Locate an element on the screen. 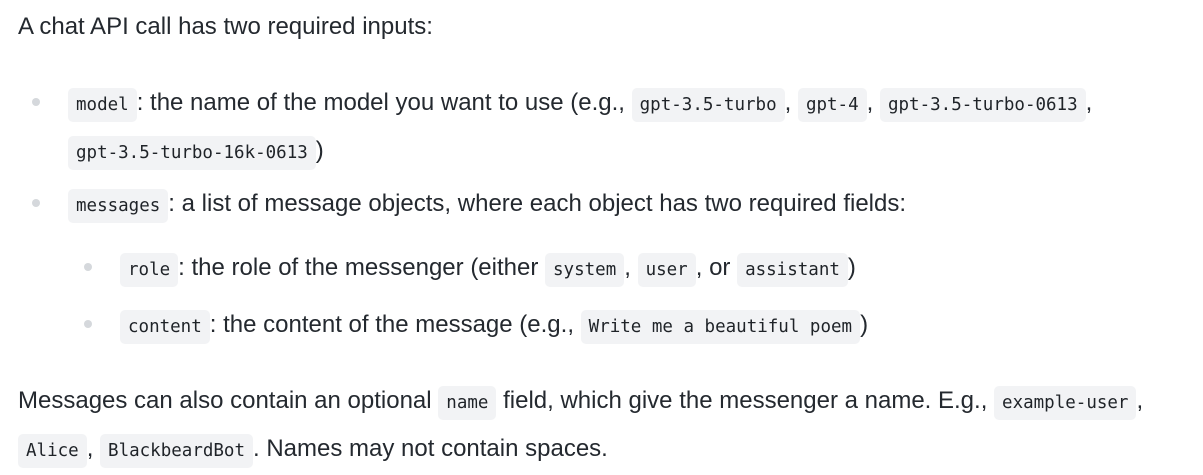  code-example-2: gpt-4 is located at coordinates (832, 105).